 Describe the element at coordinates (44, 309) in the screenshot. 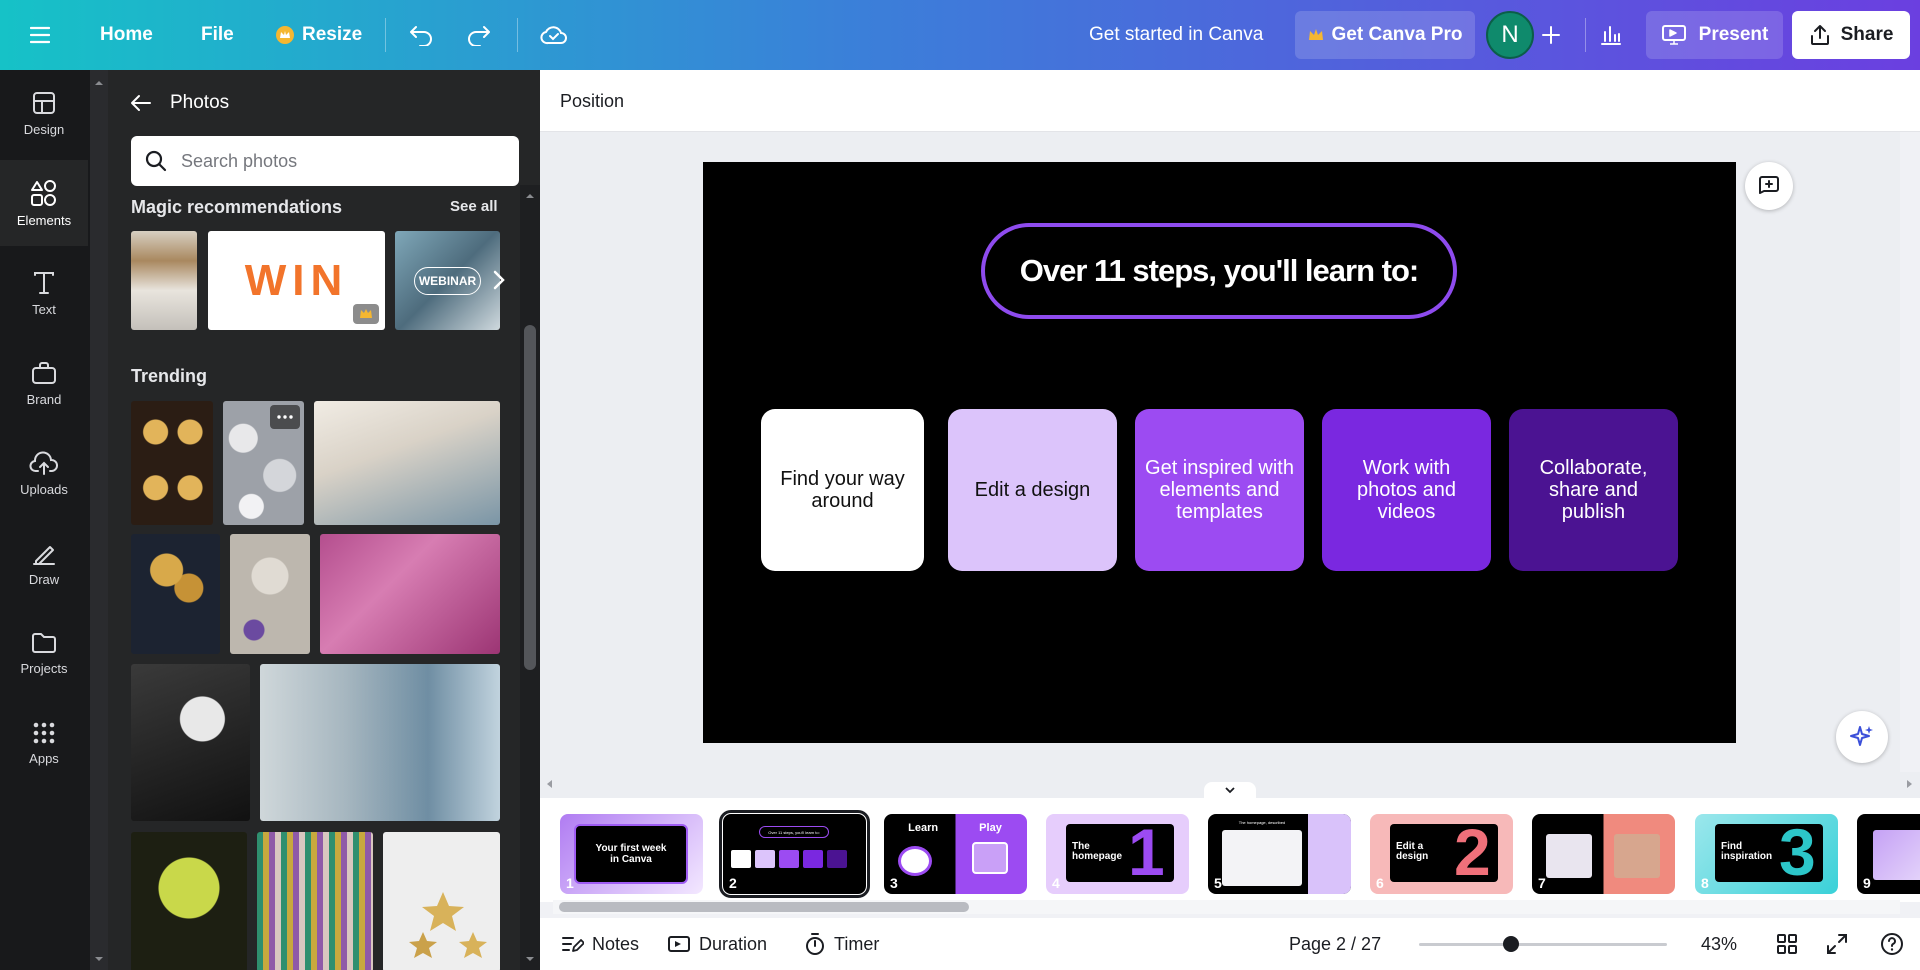

I see `rail-label: Text` at that location.